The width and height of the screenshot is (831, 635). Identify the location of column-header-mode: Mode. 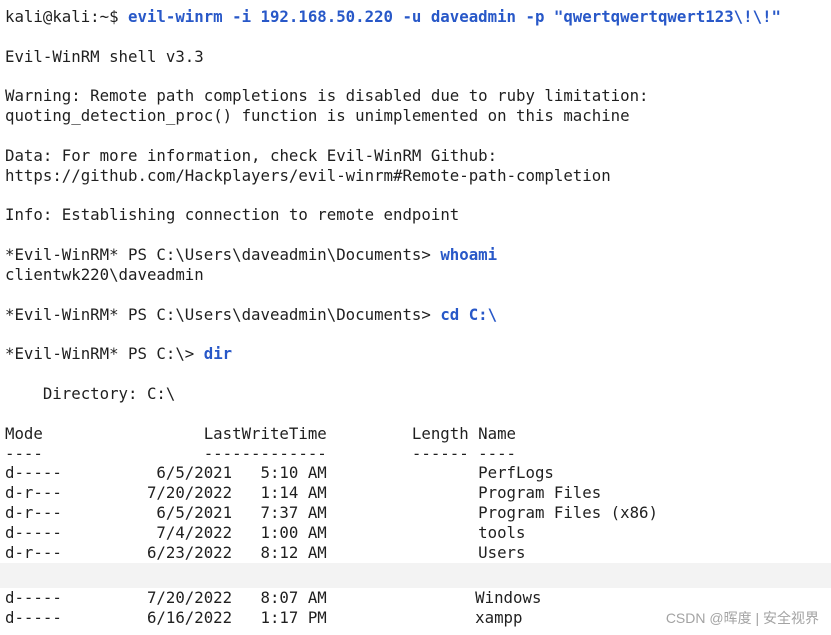
(24, 433).